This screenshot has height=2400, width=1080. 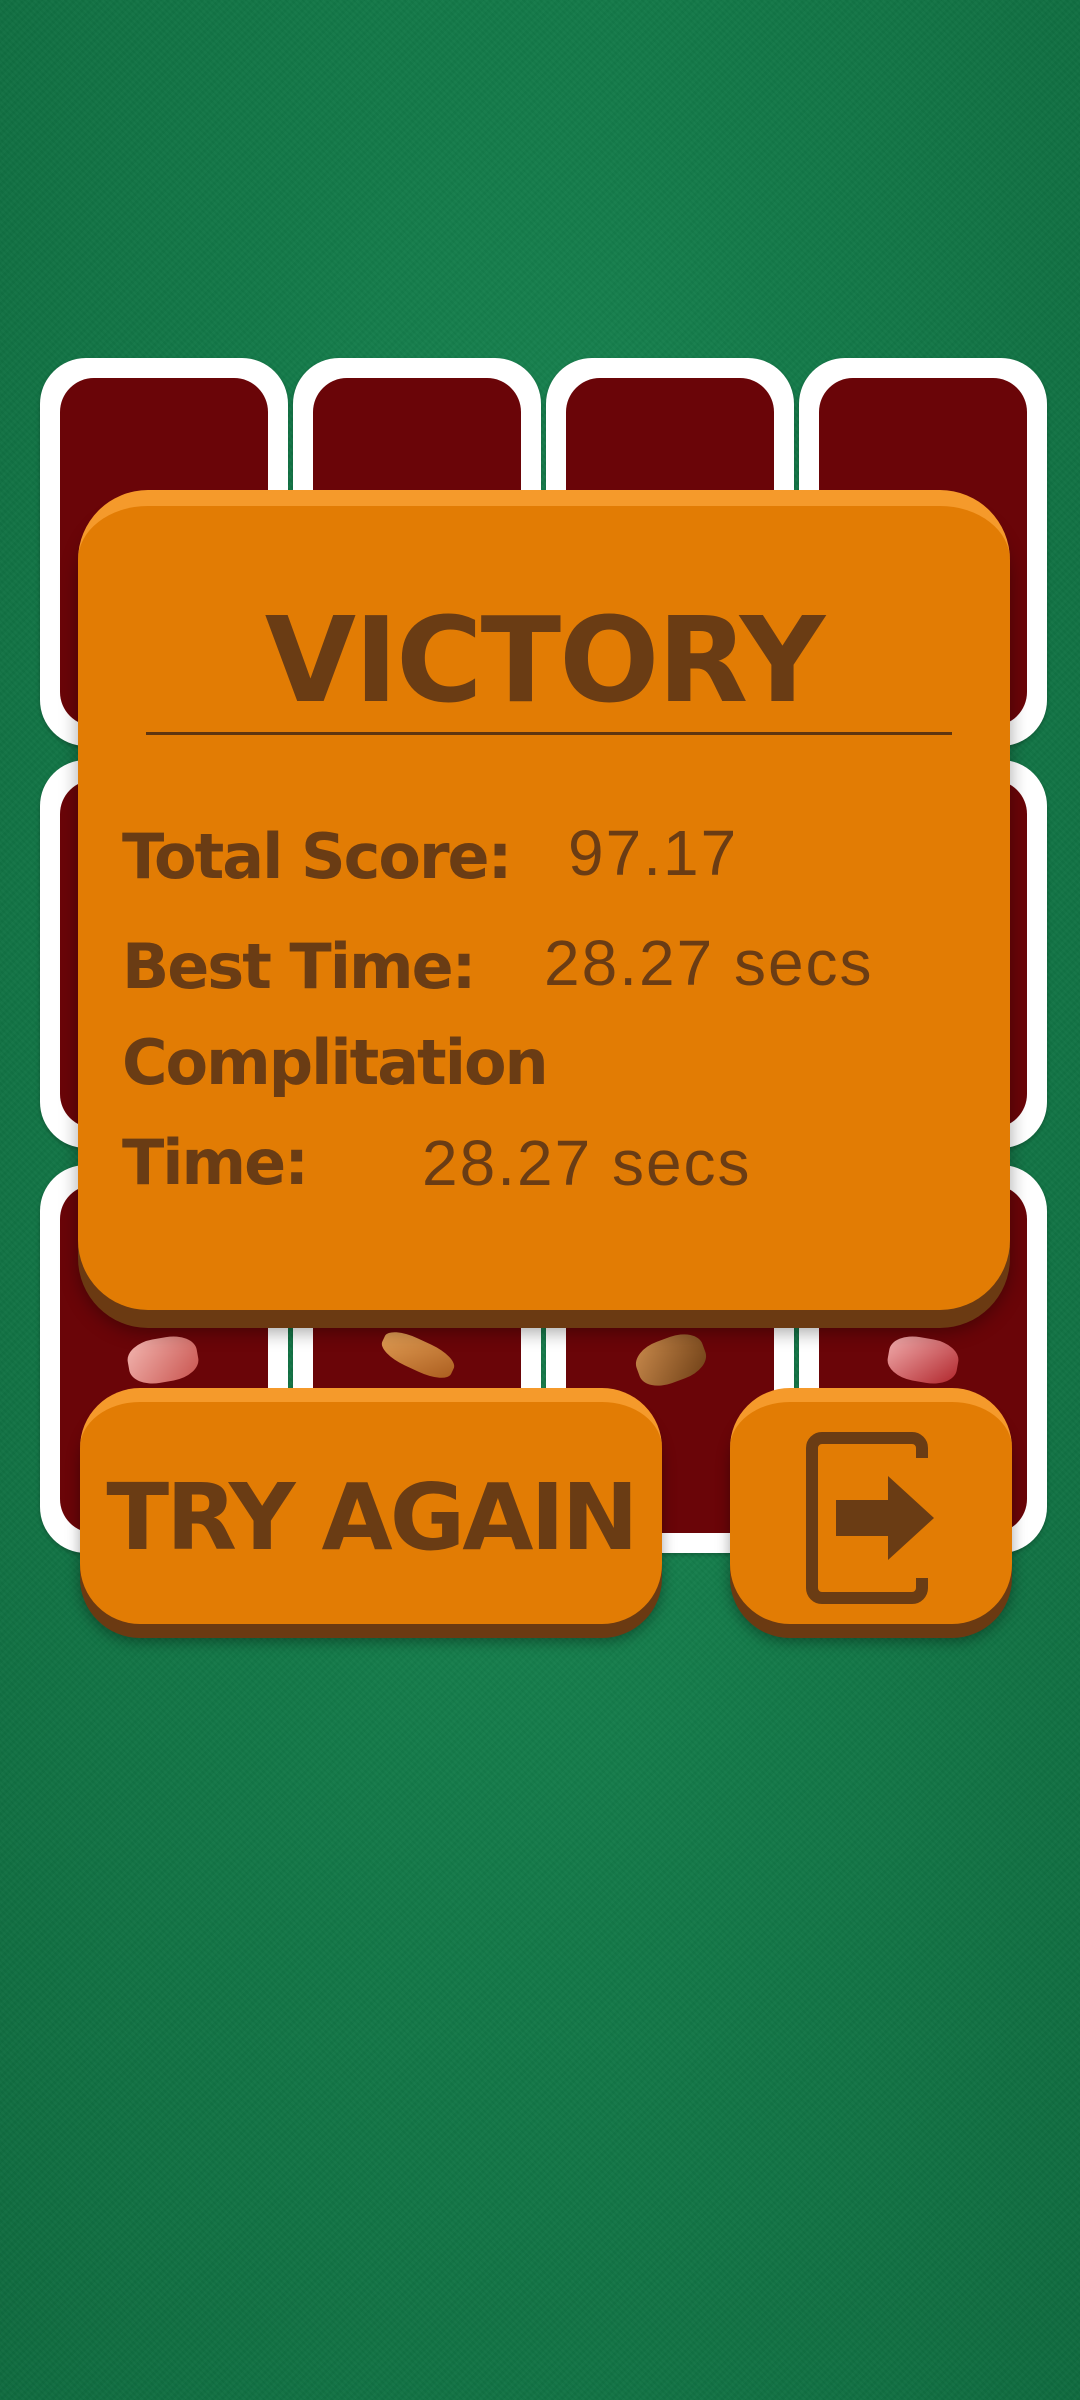 I want to click on exit-icon, so click(x=871, y=1518).